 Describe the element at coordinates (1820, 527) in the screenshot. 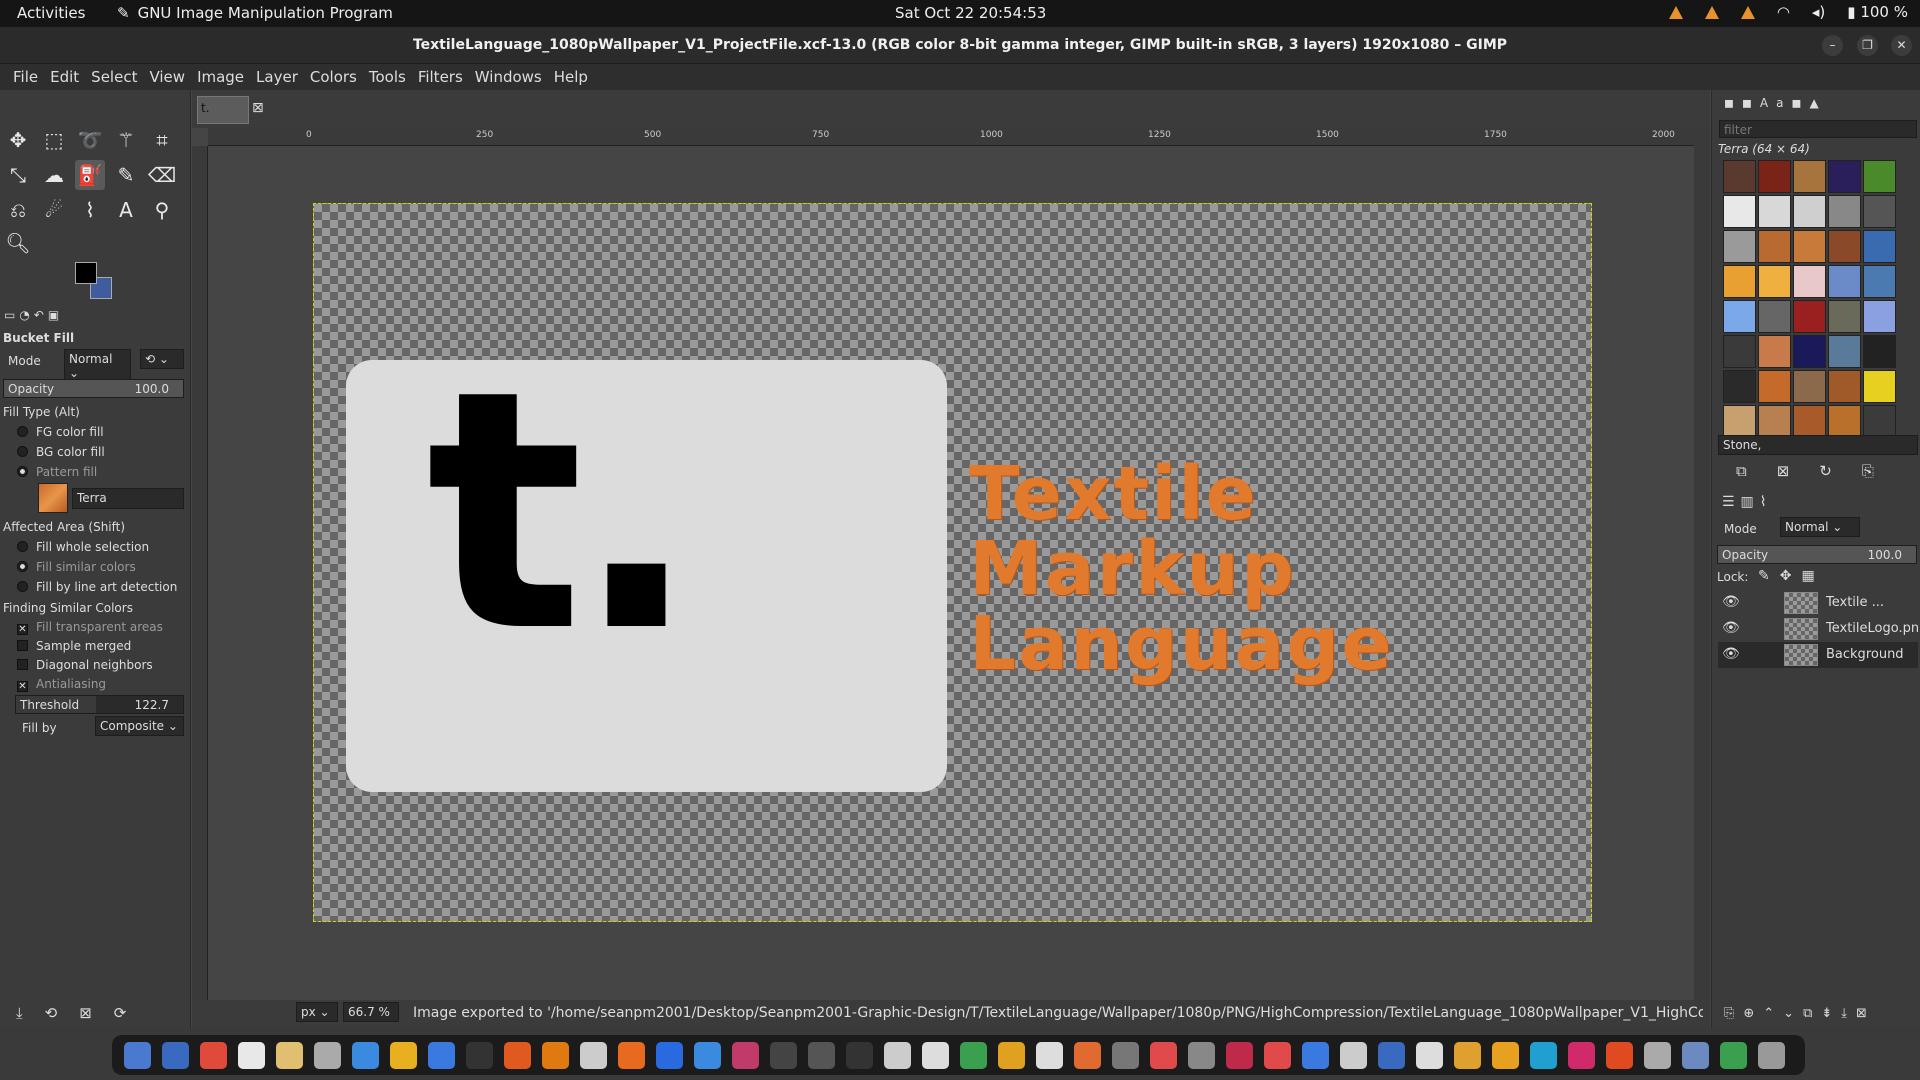

I see `layers-mode-select: Normal ⌄` at that location.